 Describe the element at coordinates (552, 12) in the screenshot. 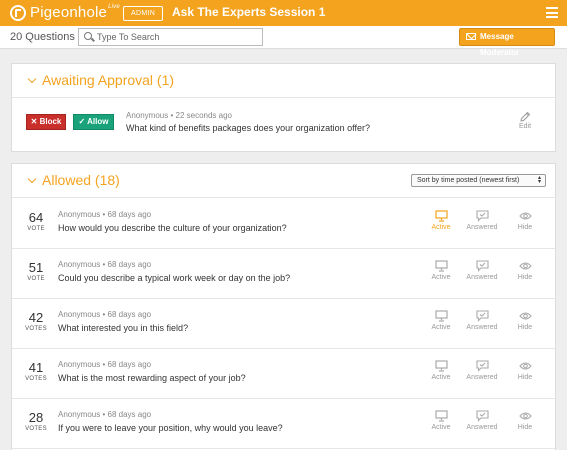

I see `hamburger-menu-icon` at that location.